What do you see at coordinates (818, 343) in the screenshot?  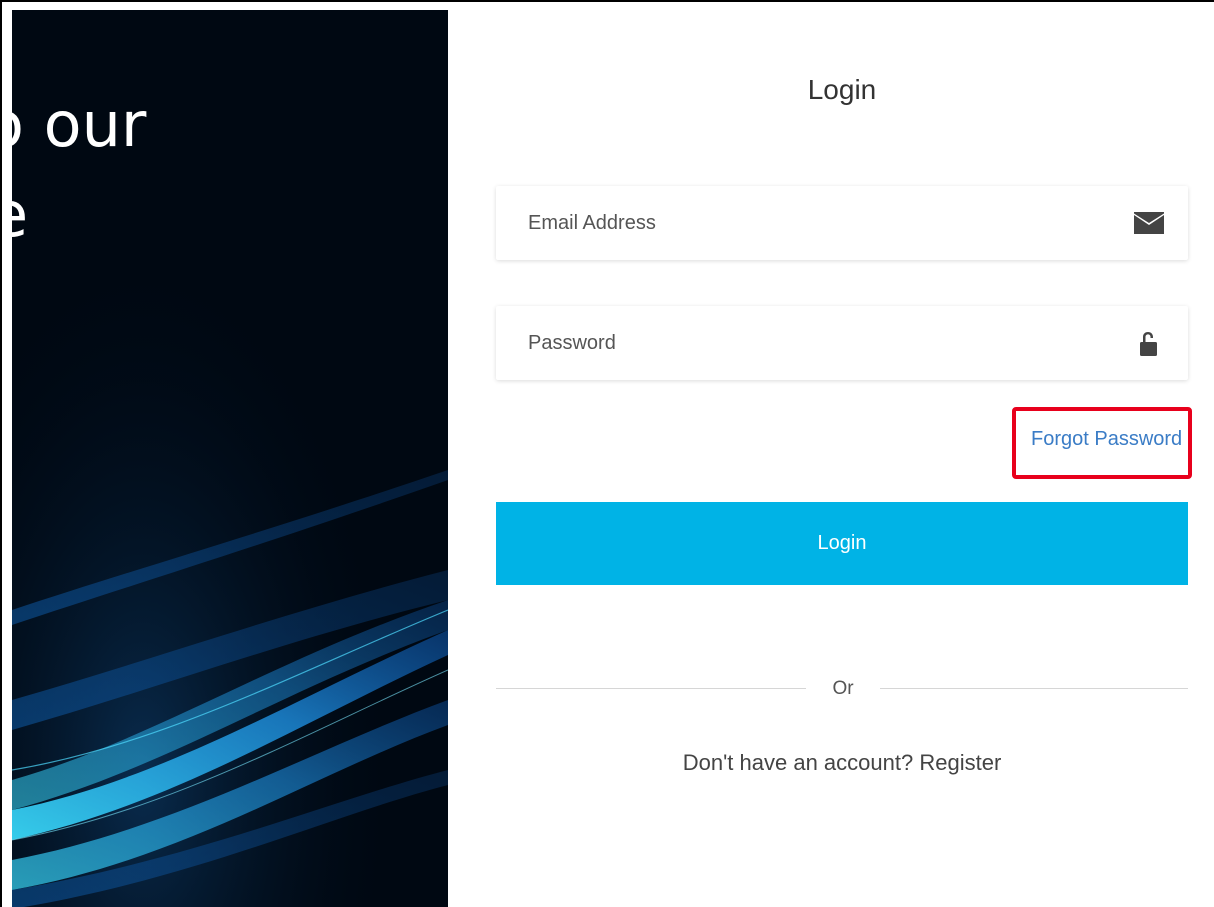 I see `password-input` at bounding box center [818, 343].